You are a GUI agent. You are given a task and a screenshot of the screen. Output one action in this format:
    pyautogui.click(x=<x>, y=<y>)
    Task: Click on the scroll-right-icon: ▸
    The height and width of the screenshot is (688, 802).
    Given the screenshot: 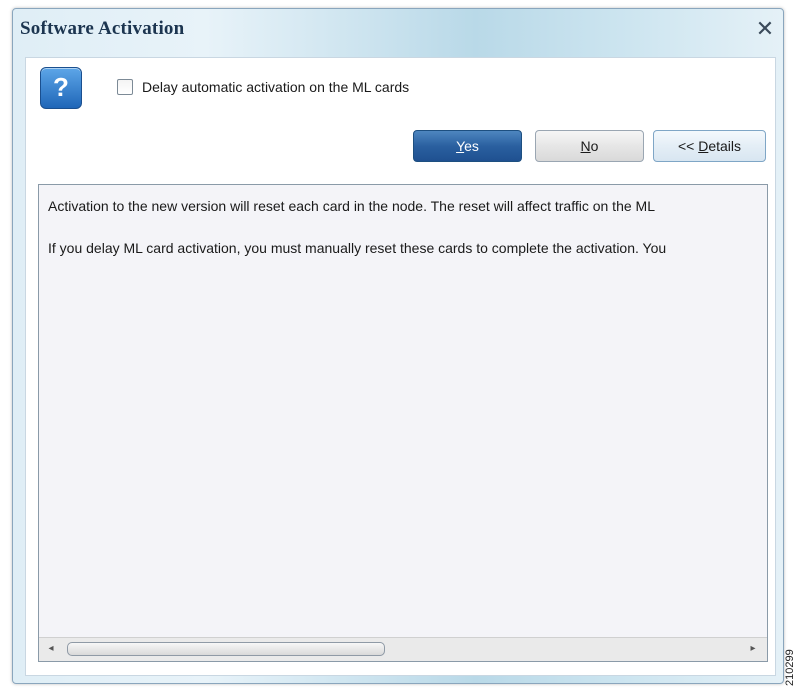 What is the action you would take?
    pyautogui.click(x=753, y=649)
    